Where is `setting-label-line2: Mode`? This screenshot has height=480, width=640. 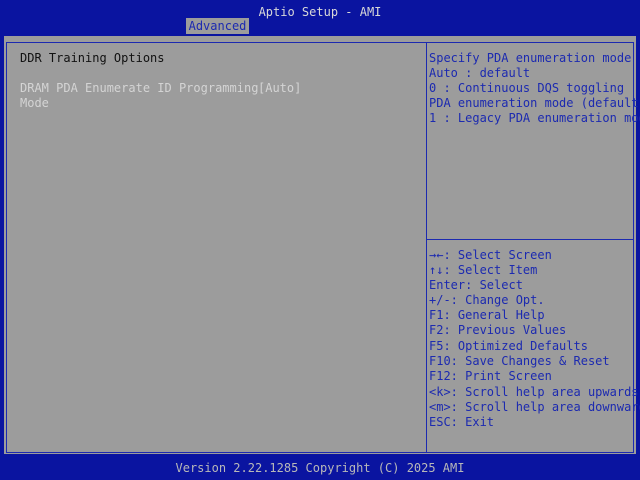 setting-label-line2: Mode is located at coordinates (34, 103).